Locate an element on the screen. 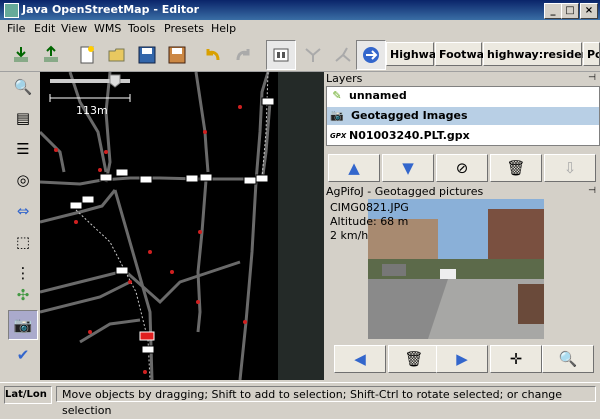 This screenshot has width=600, height=419. selected-photo-marker is located at coordinates (147, 336).